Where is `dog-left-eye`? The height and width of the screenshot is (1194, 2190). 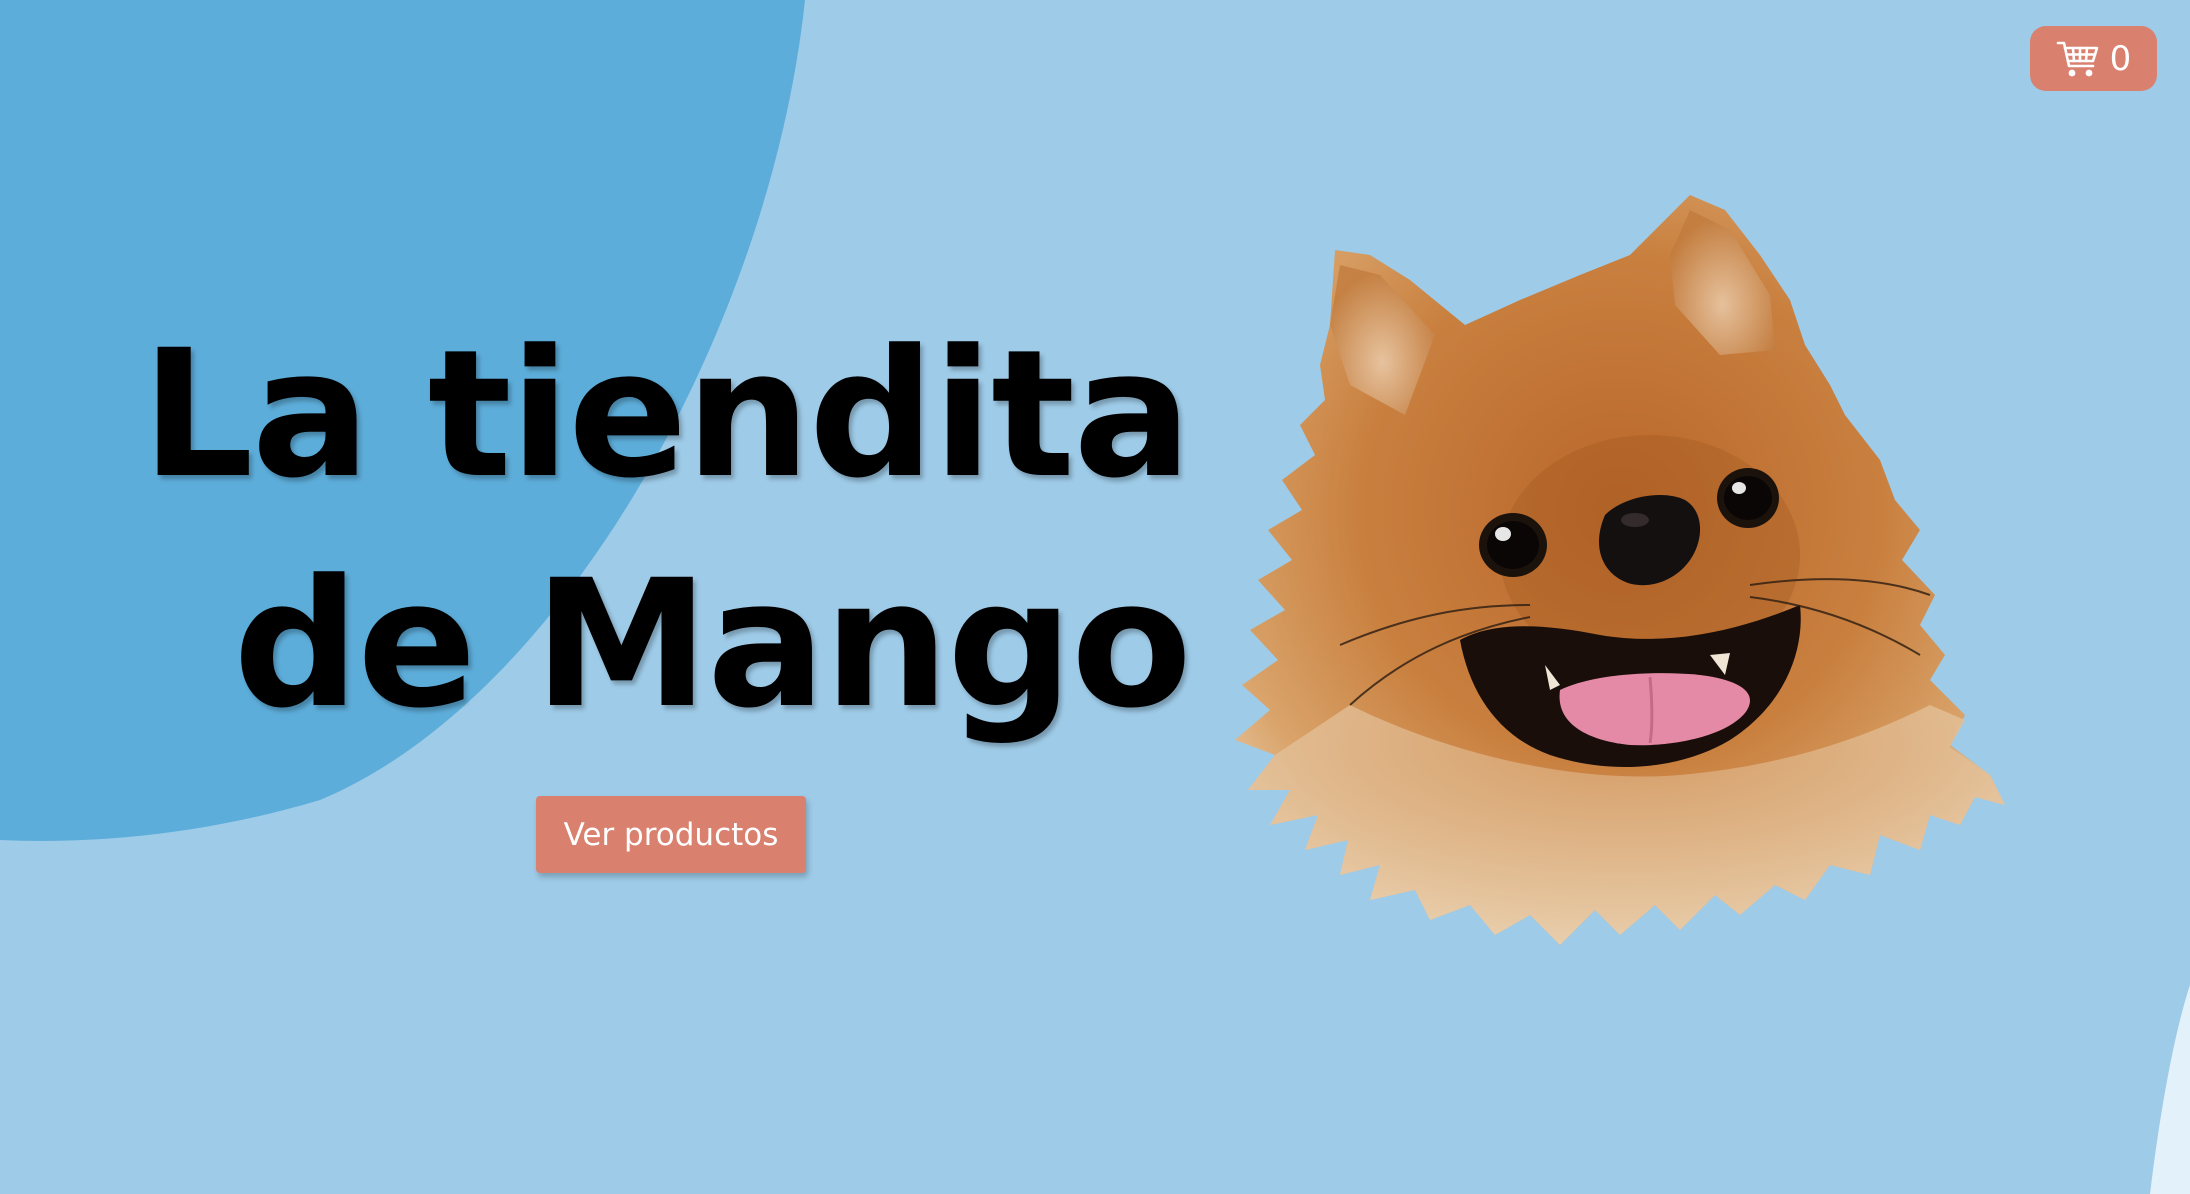 dog-left-eye is located at coordinates (1513, 545).